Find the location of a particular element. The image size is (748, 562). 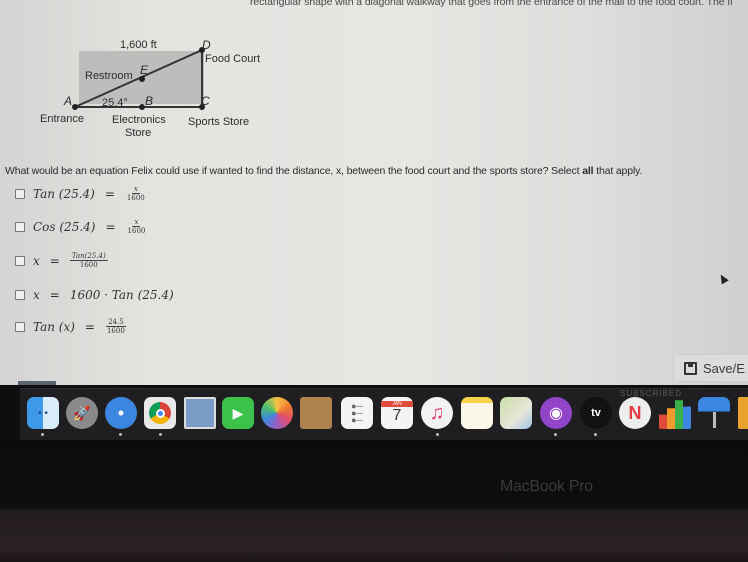

option-3-lhs: x is located at coordinates (36, 260).